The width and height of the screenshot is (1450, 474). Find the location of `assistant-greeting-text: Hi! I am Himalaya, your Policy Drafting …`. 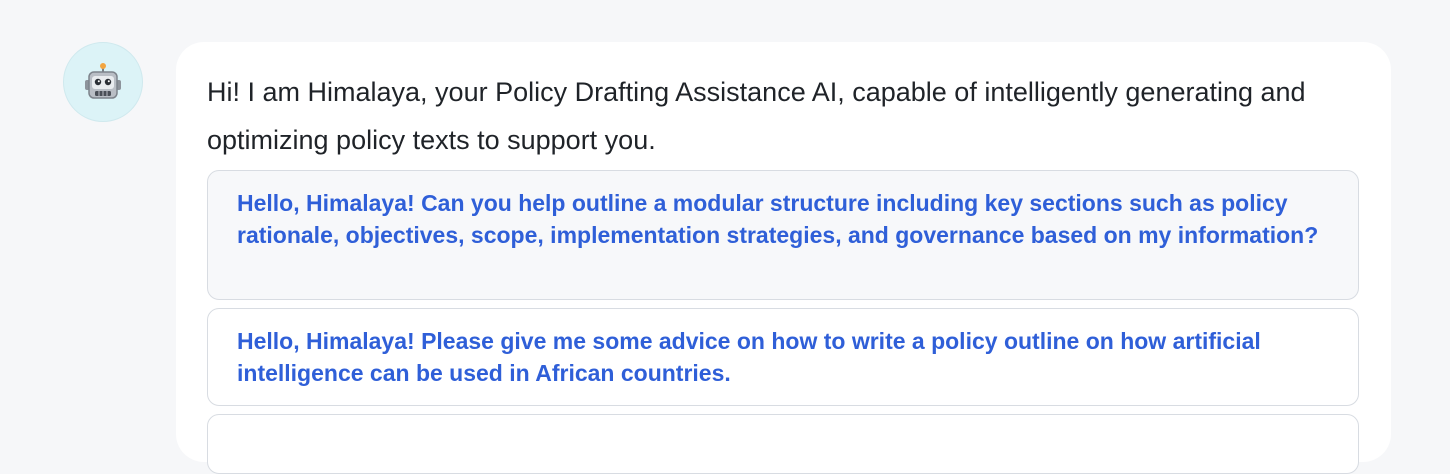

assistant-greeting-text: Hi! I am Himalaya, your Policy Drafting … is located at coordinates (756, 116).